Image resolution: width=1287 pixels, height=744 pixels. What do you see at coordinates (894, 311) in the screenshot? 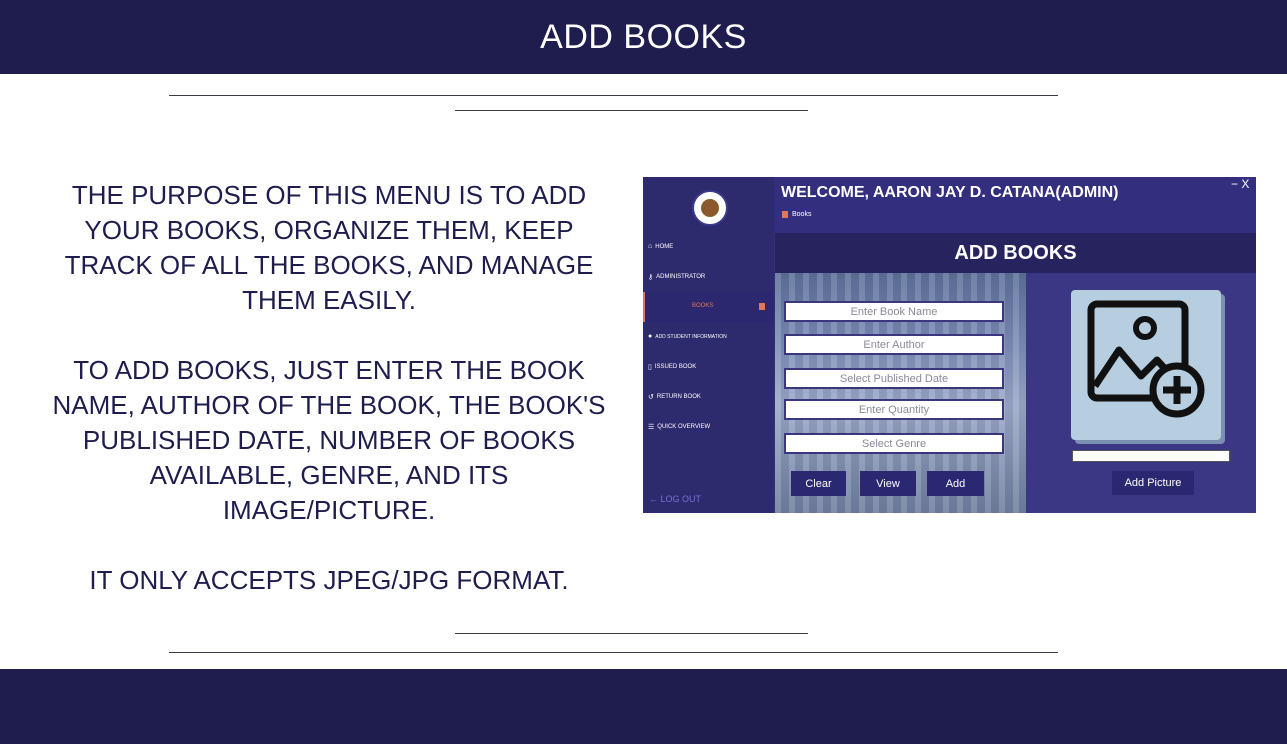
I see `book-name-field: Enter Book Name` at bounding box center [894, 311].